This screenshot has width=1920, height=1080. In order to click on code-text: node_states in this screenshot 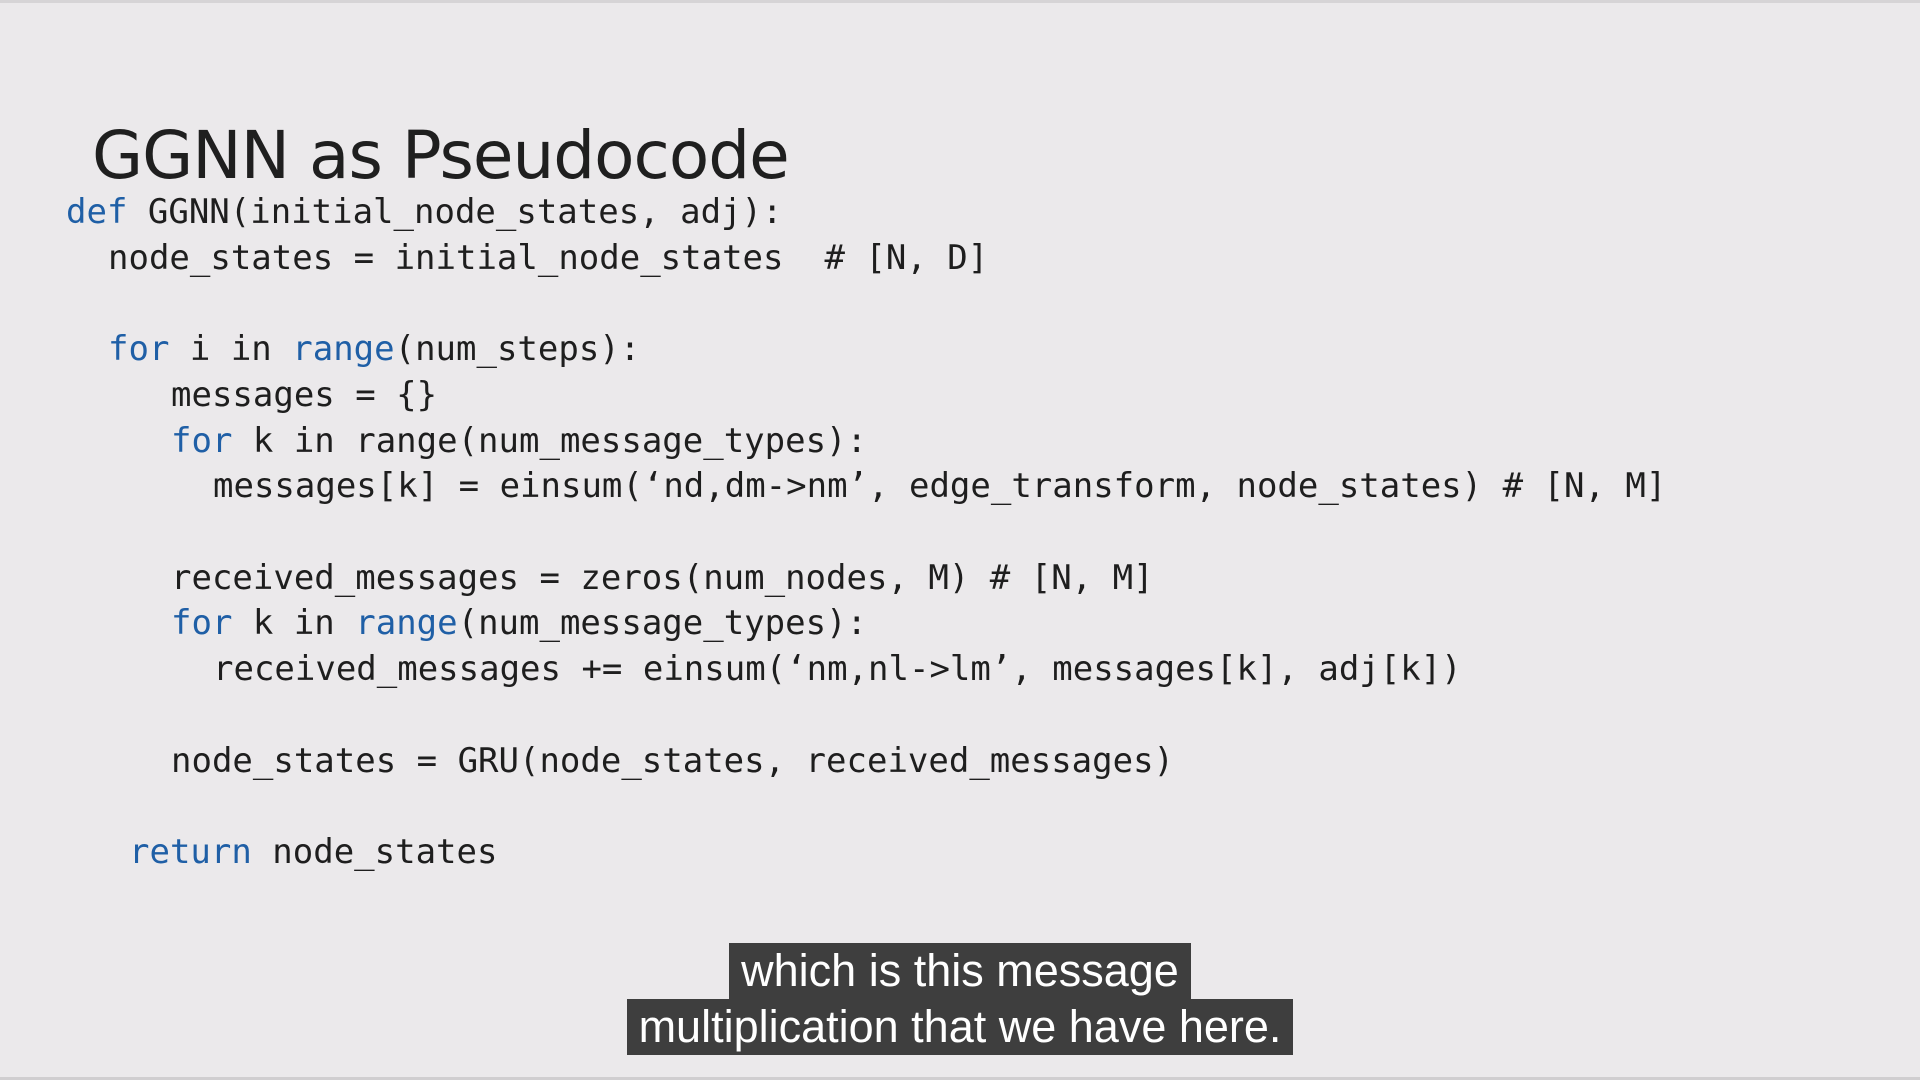, I will do `click(374, 852)`.